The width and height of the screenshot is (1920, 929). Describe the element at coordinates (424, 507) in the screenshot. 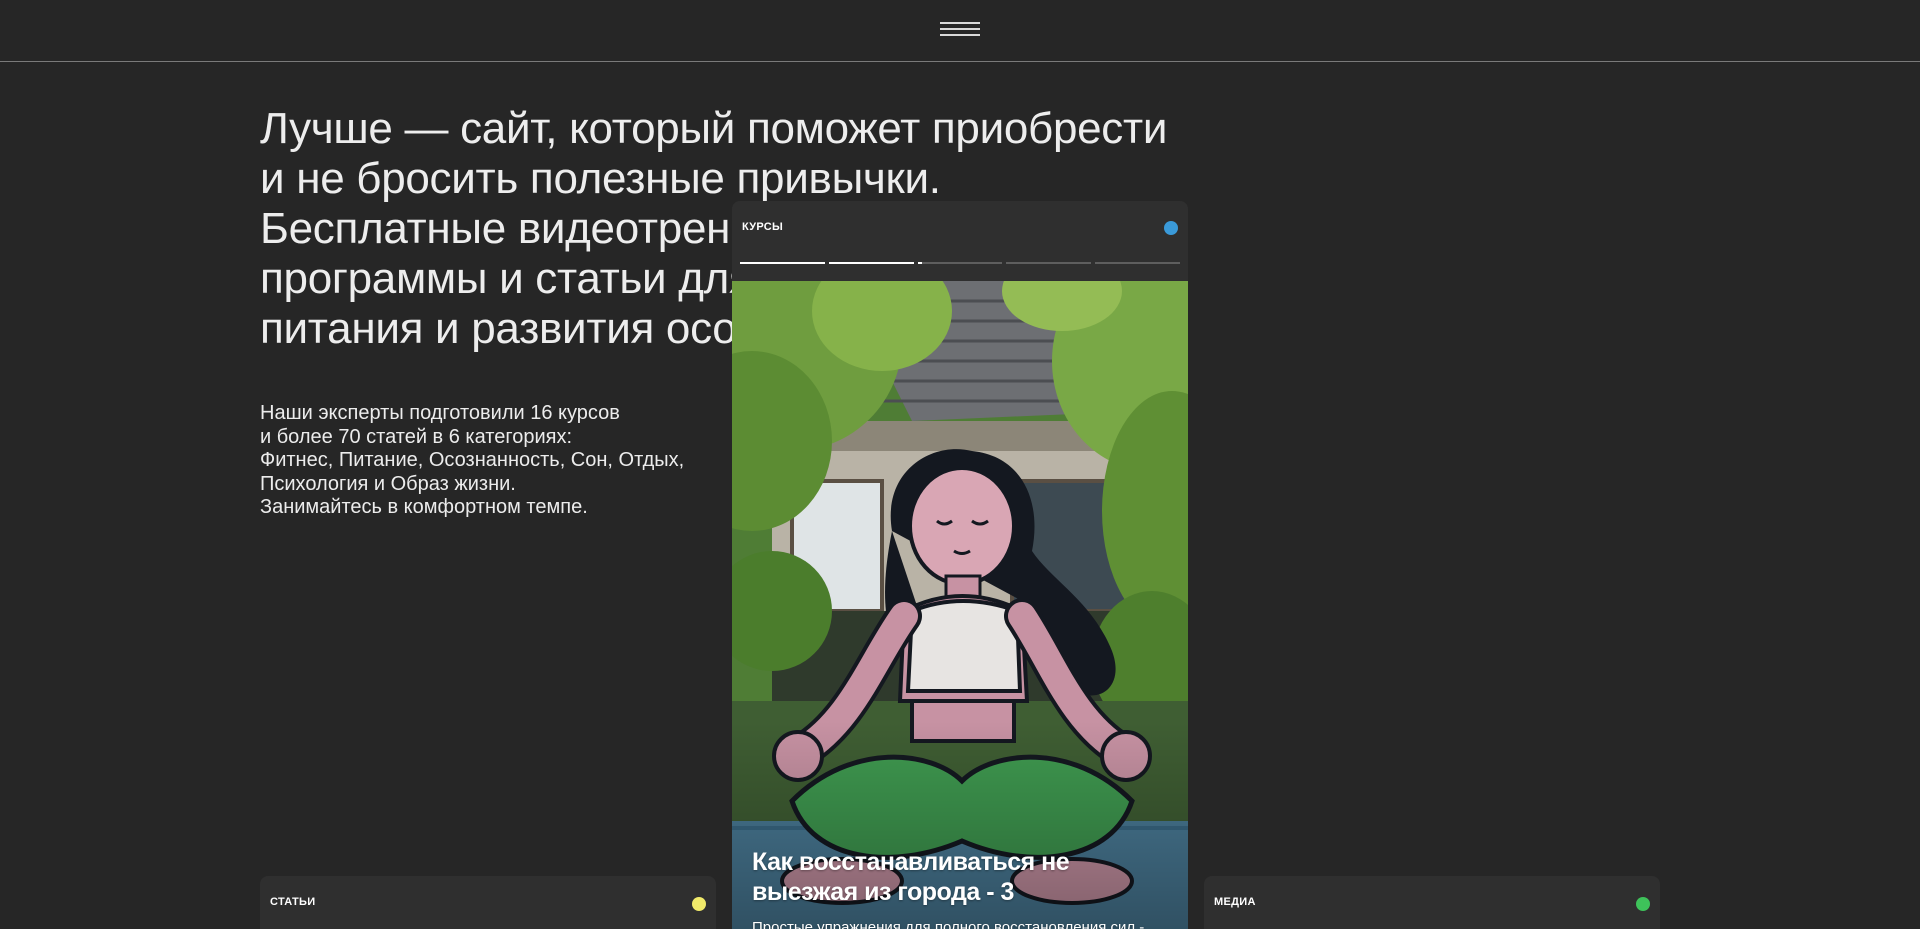

I see `hero-description-line: Занимайтесь в комфортном темпе.` at that location.